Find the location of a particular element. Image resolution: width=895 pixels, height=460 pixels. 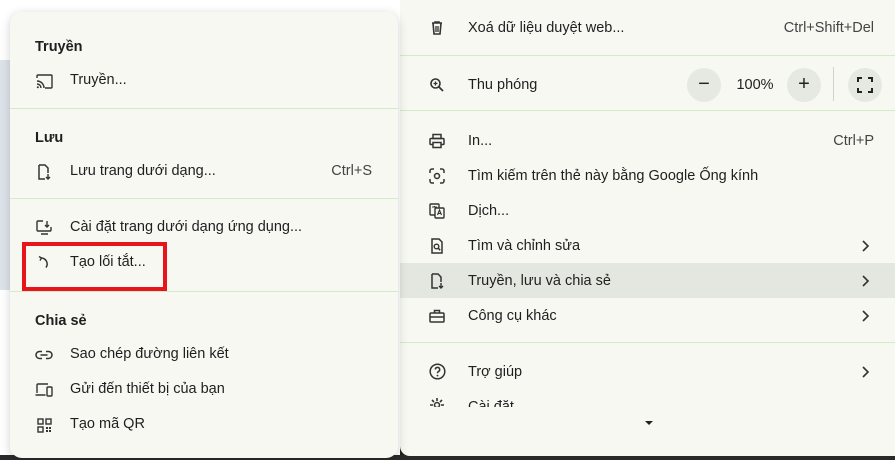

link-icon is located at coordinates (44, 355).